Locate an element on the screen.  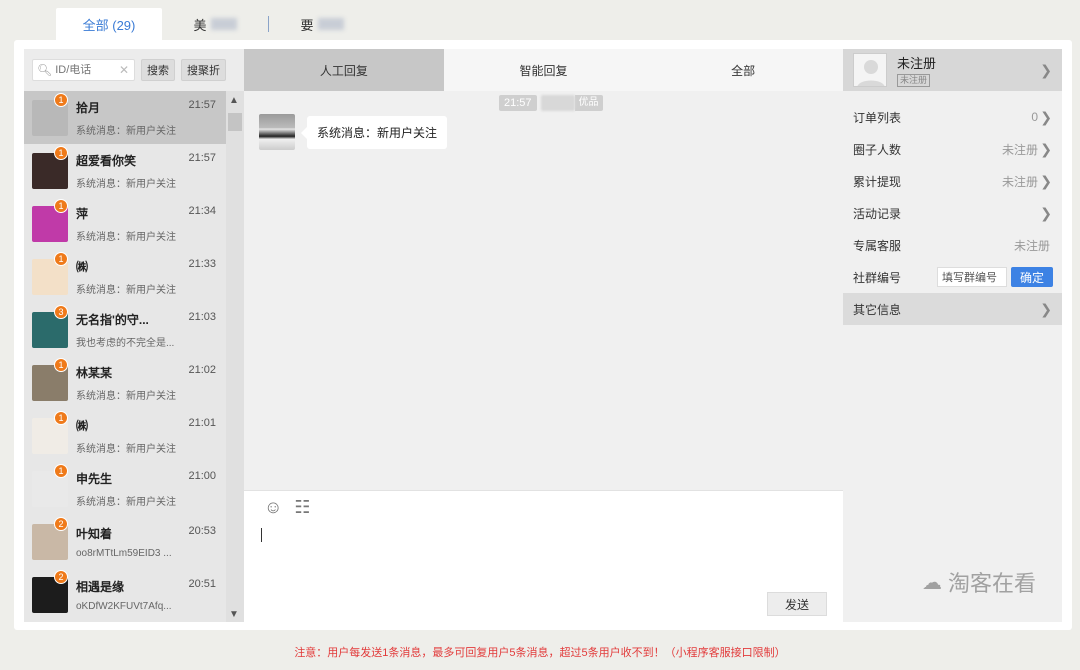
list-item: 1 超爱看你笑 21:57 系统消息：新用户关注 is located at coordinates (125, 170).